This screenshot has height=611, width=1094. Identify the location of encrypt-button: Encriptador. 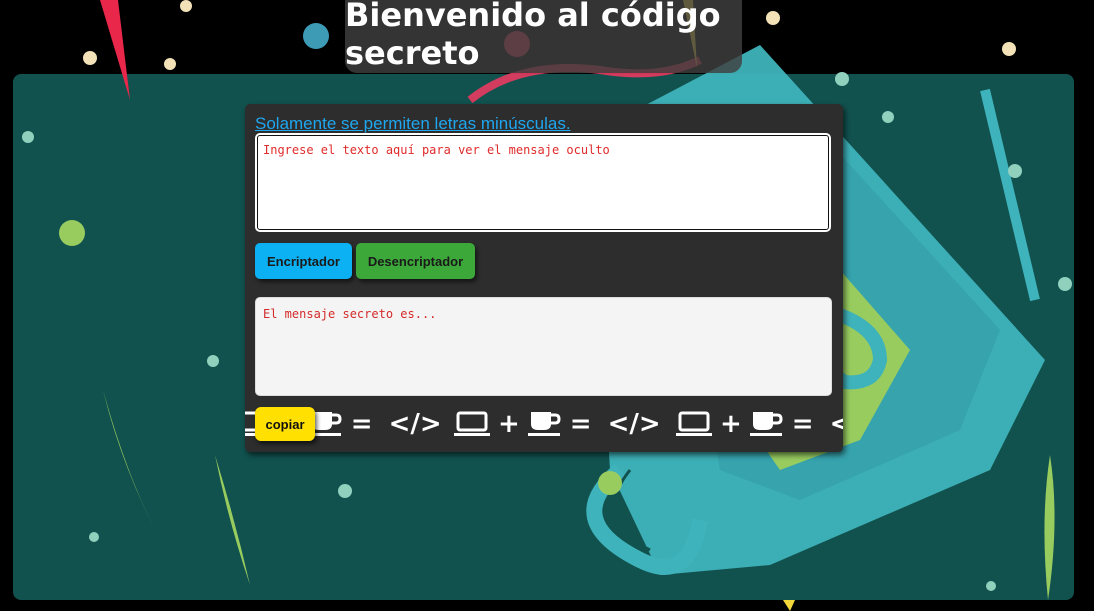
(303, 261).